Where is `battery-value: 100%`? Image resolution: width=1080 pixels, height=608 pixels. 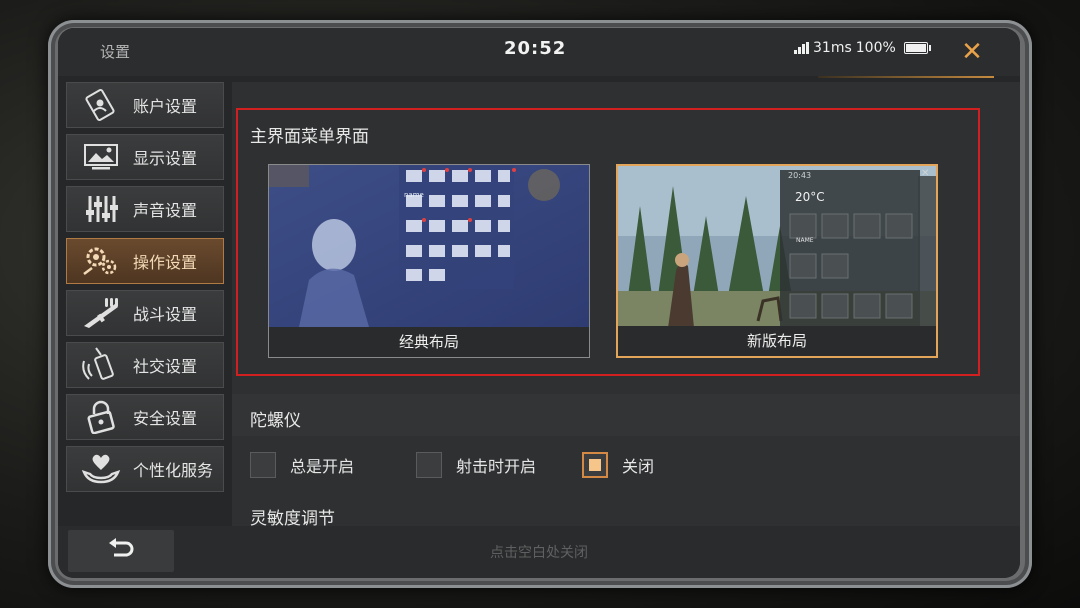 battery-value: 100% is located at coordinates (875, 48).